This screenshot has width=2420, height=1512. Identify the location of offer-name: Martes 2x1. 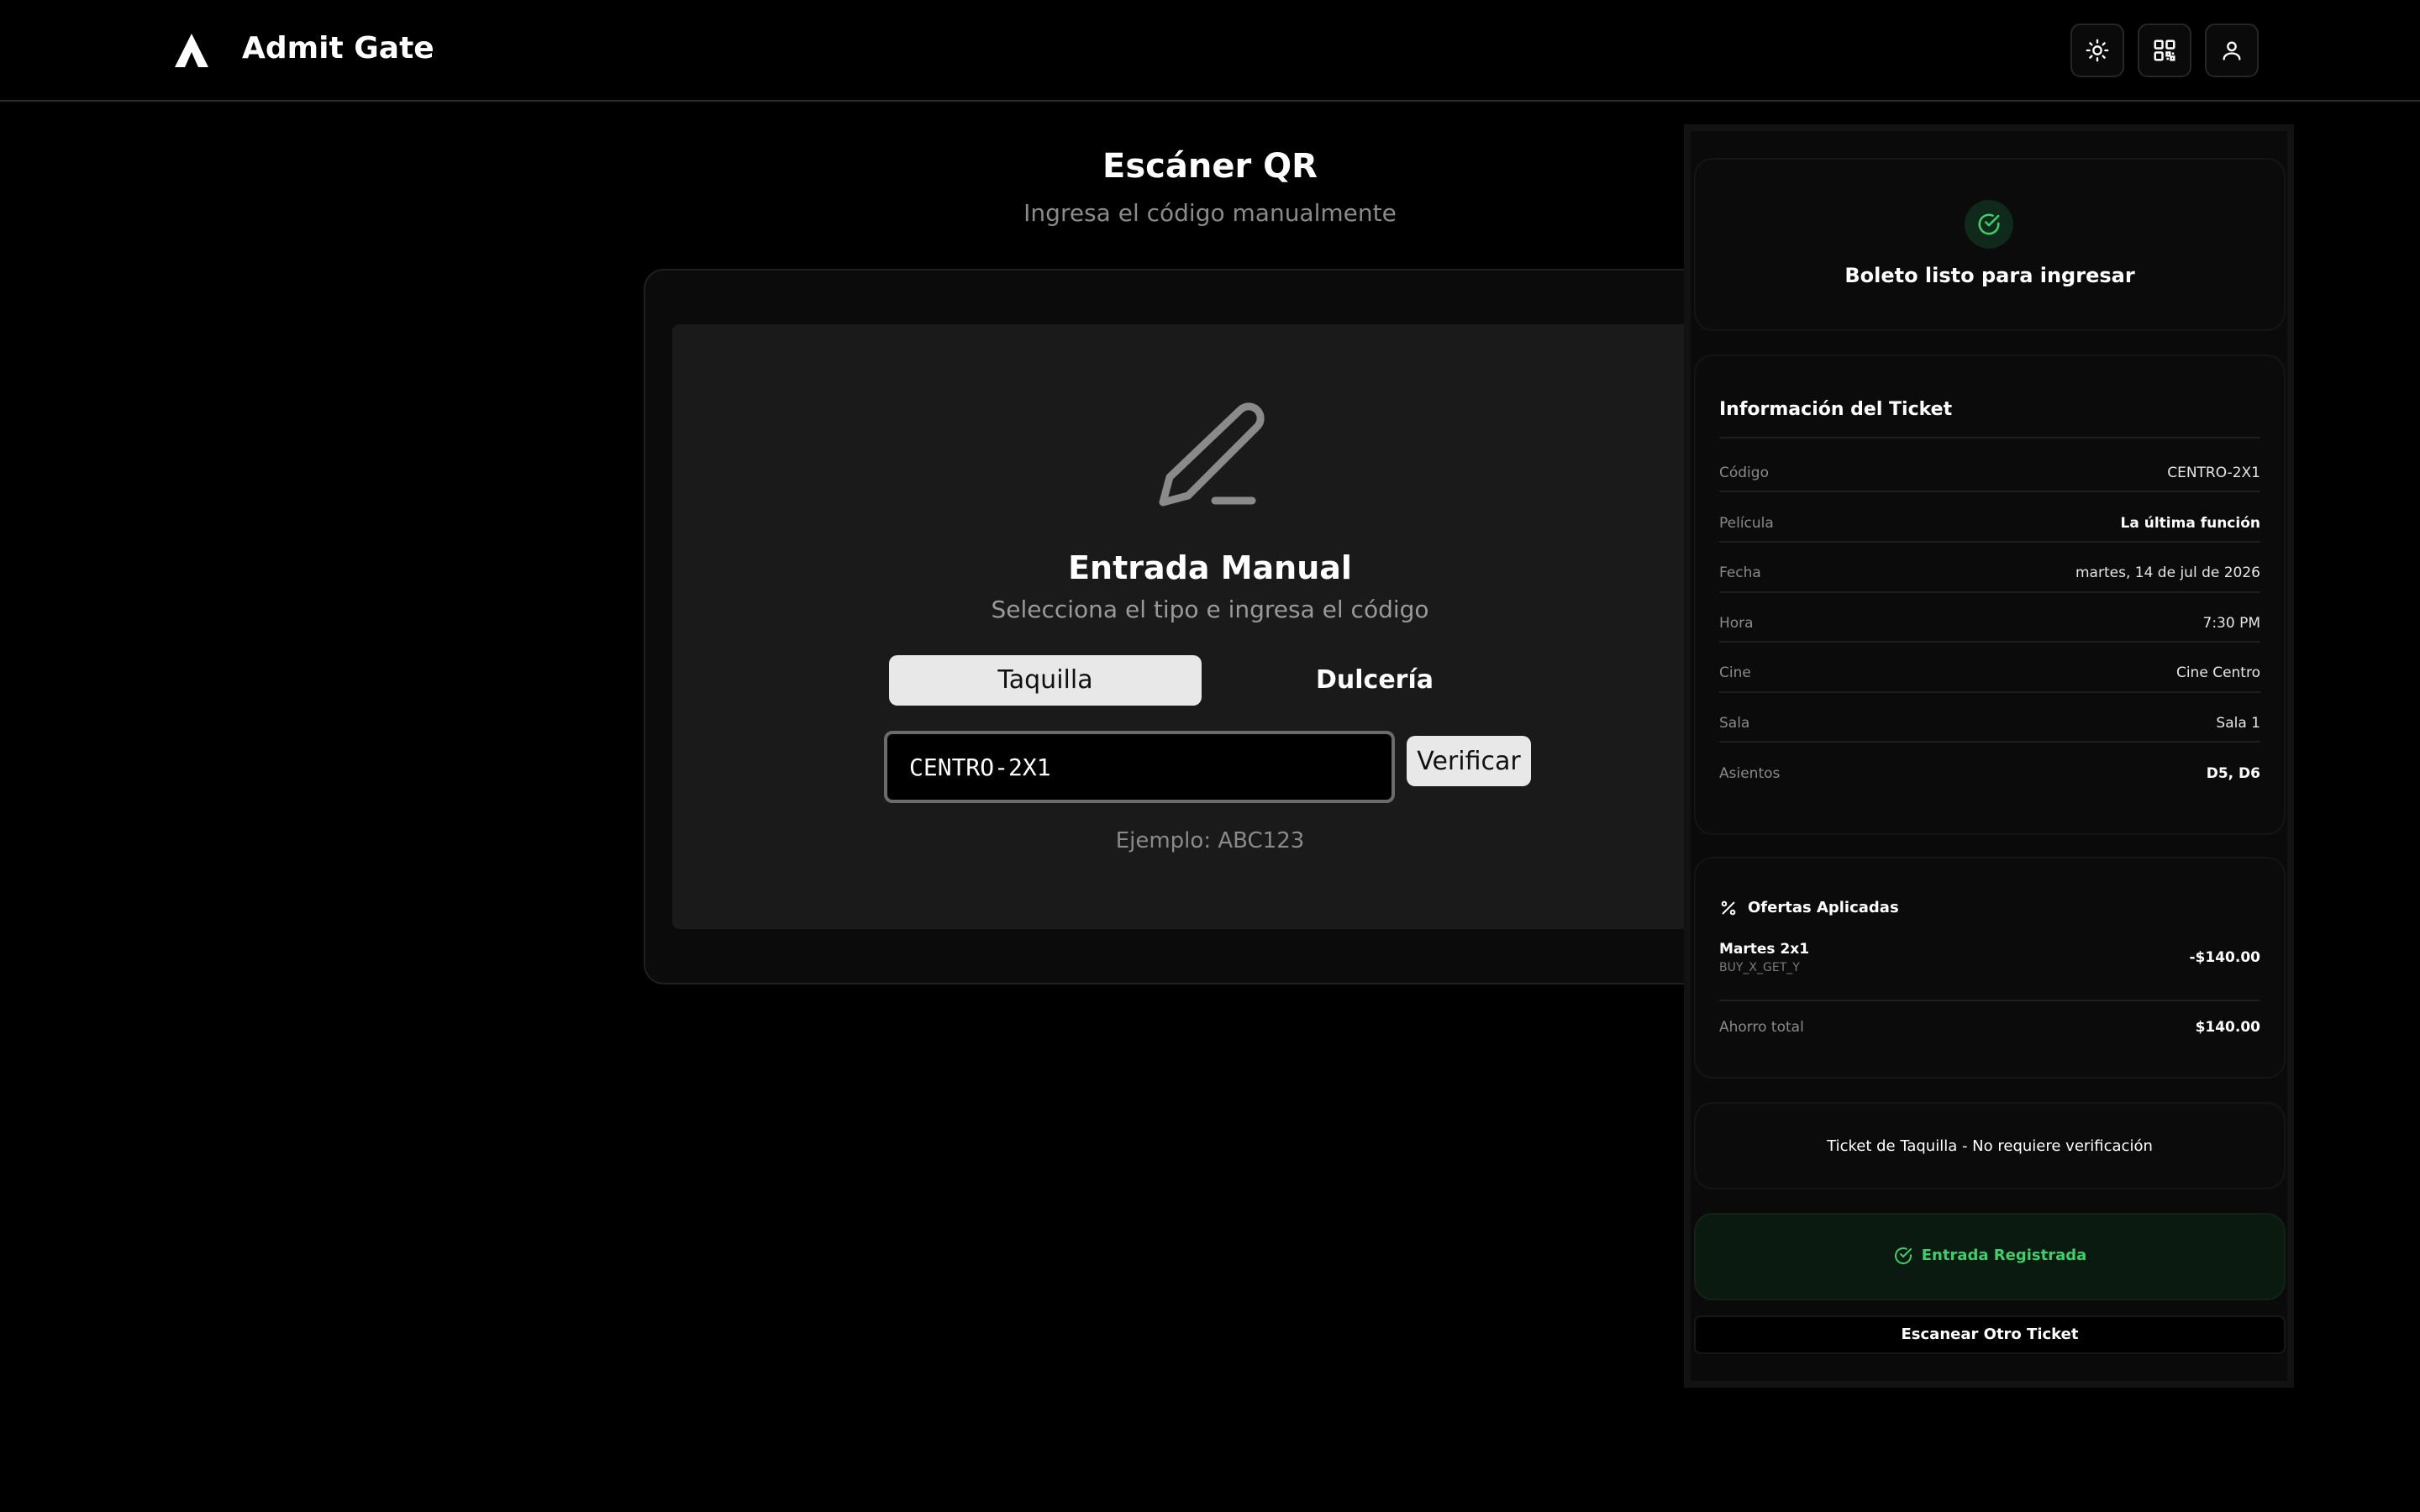
(1764, 949).